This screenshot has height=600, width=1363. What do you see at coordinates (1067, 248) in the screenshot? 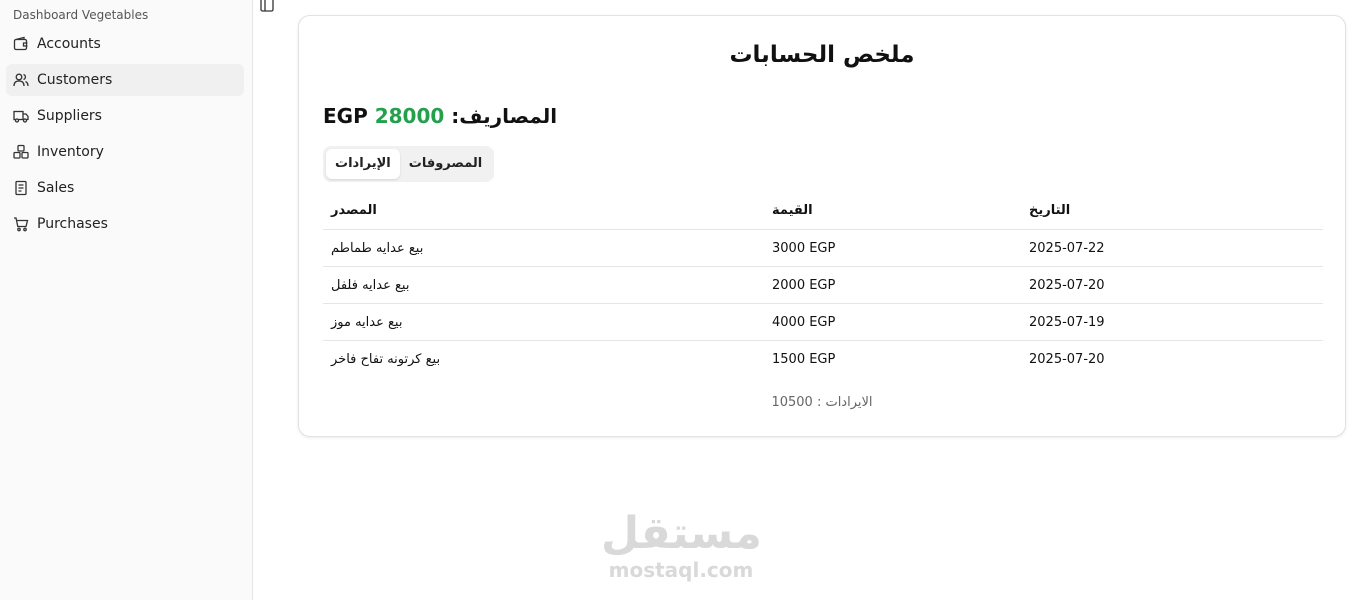
I see `cell-date: 2025-07-22` at bounding box center [1067, 248].